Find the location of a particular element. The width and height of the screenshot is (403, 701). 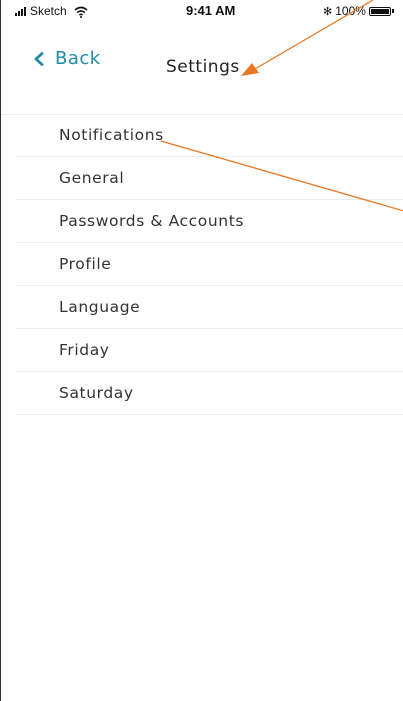

signal-bars-icon is located at coordinates (20, 11).